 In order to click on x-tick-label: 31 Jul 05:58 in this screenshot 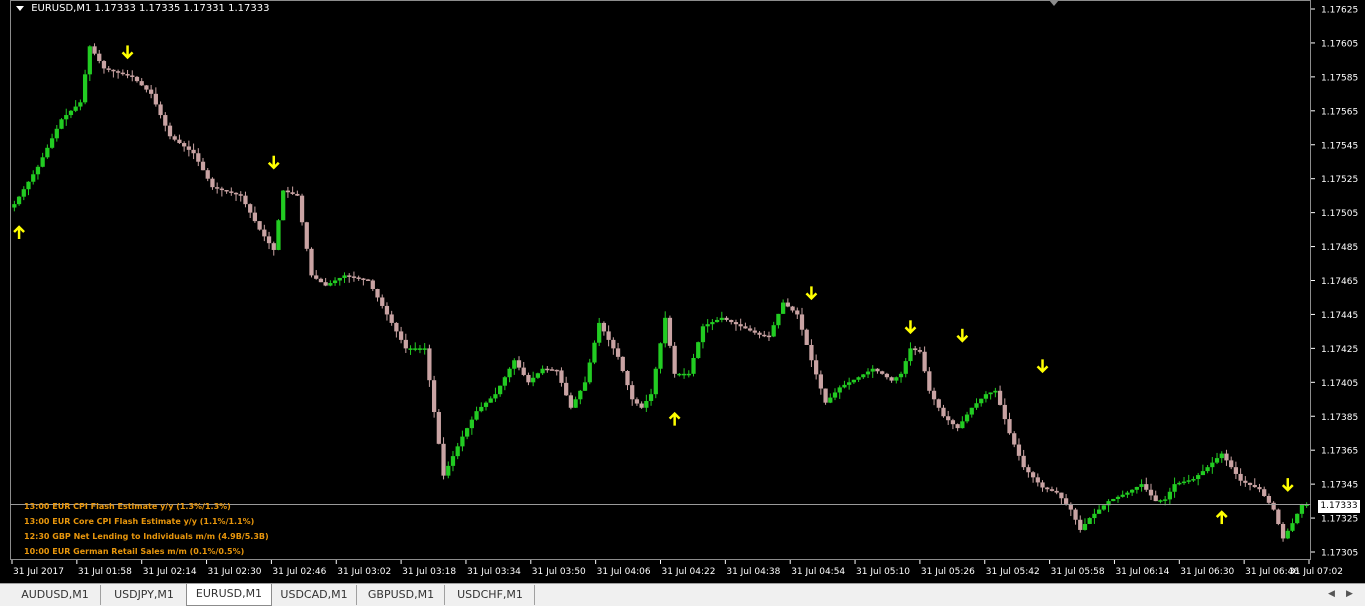, I will do `click(1078, 572)`.